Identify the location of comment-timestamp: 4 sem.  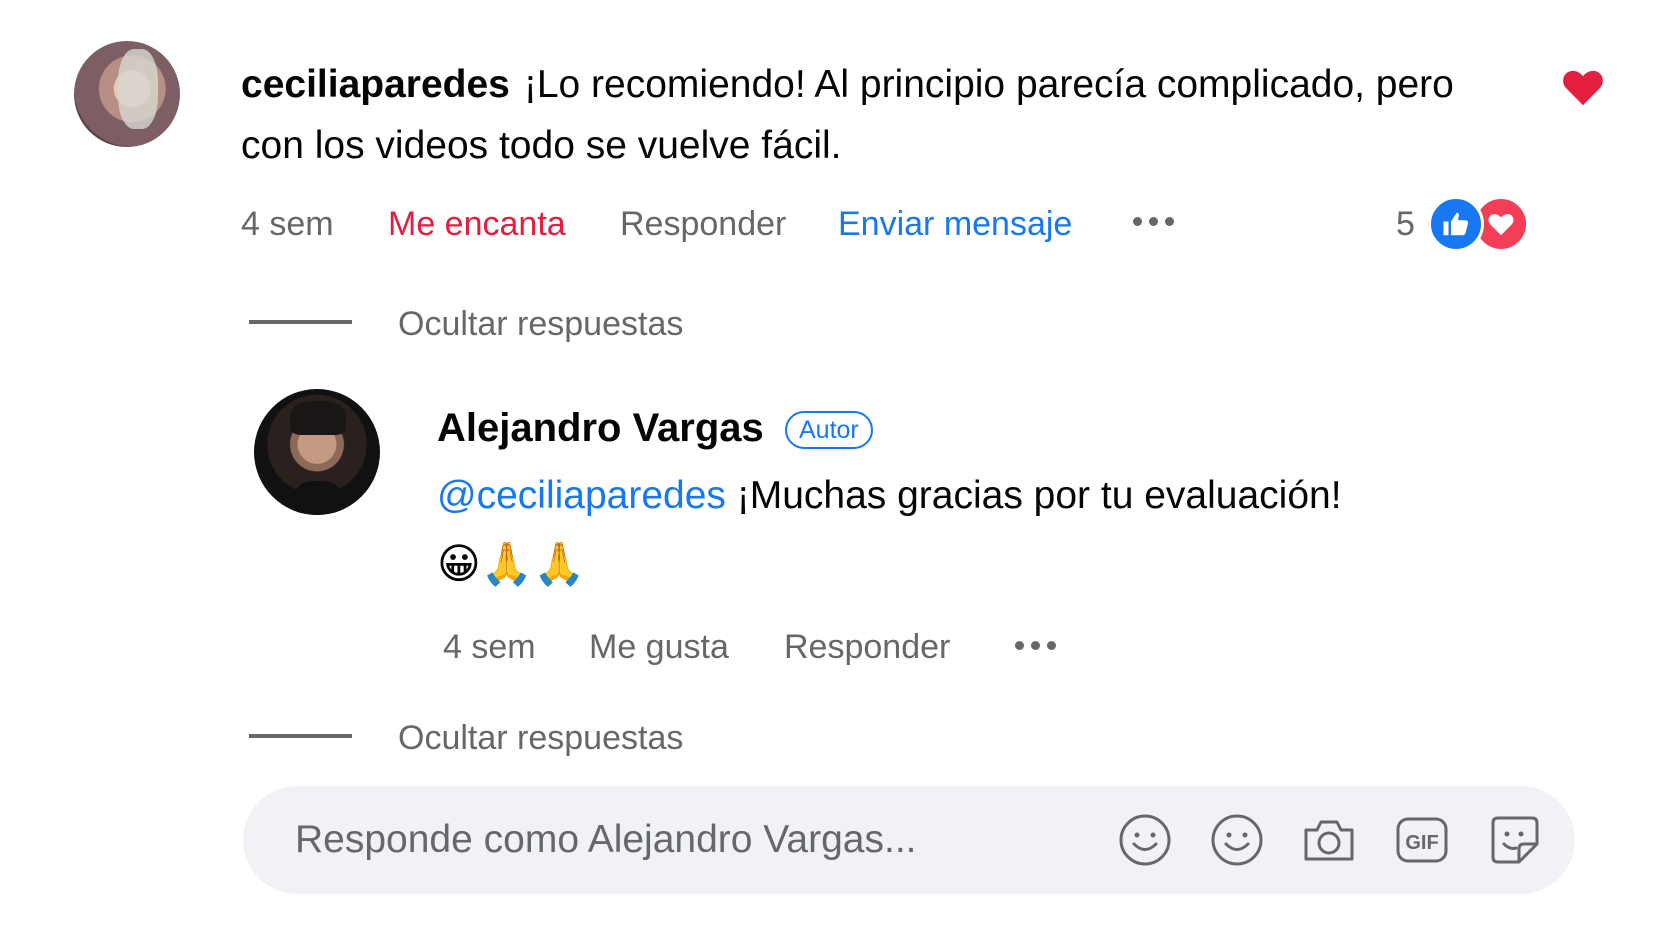
(287, 224).